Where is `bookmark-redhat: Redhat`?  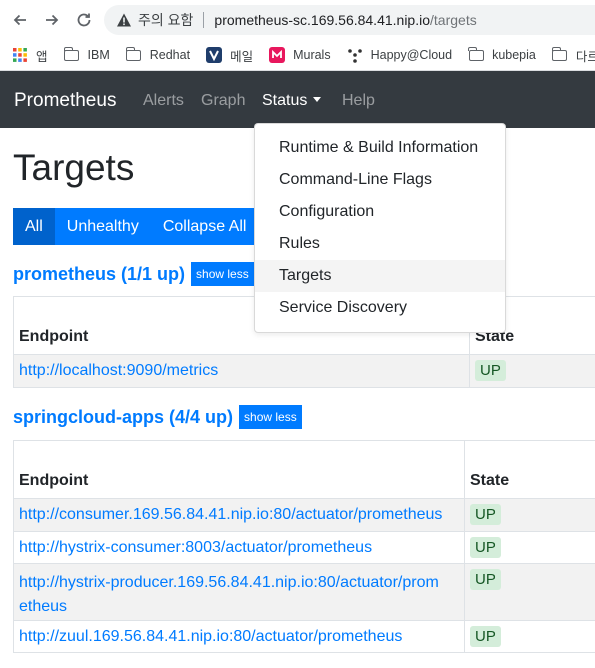 bookmark-redhat: Redhat is located at coordinates (158, 54).